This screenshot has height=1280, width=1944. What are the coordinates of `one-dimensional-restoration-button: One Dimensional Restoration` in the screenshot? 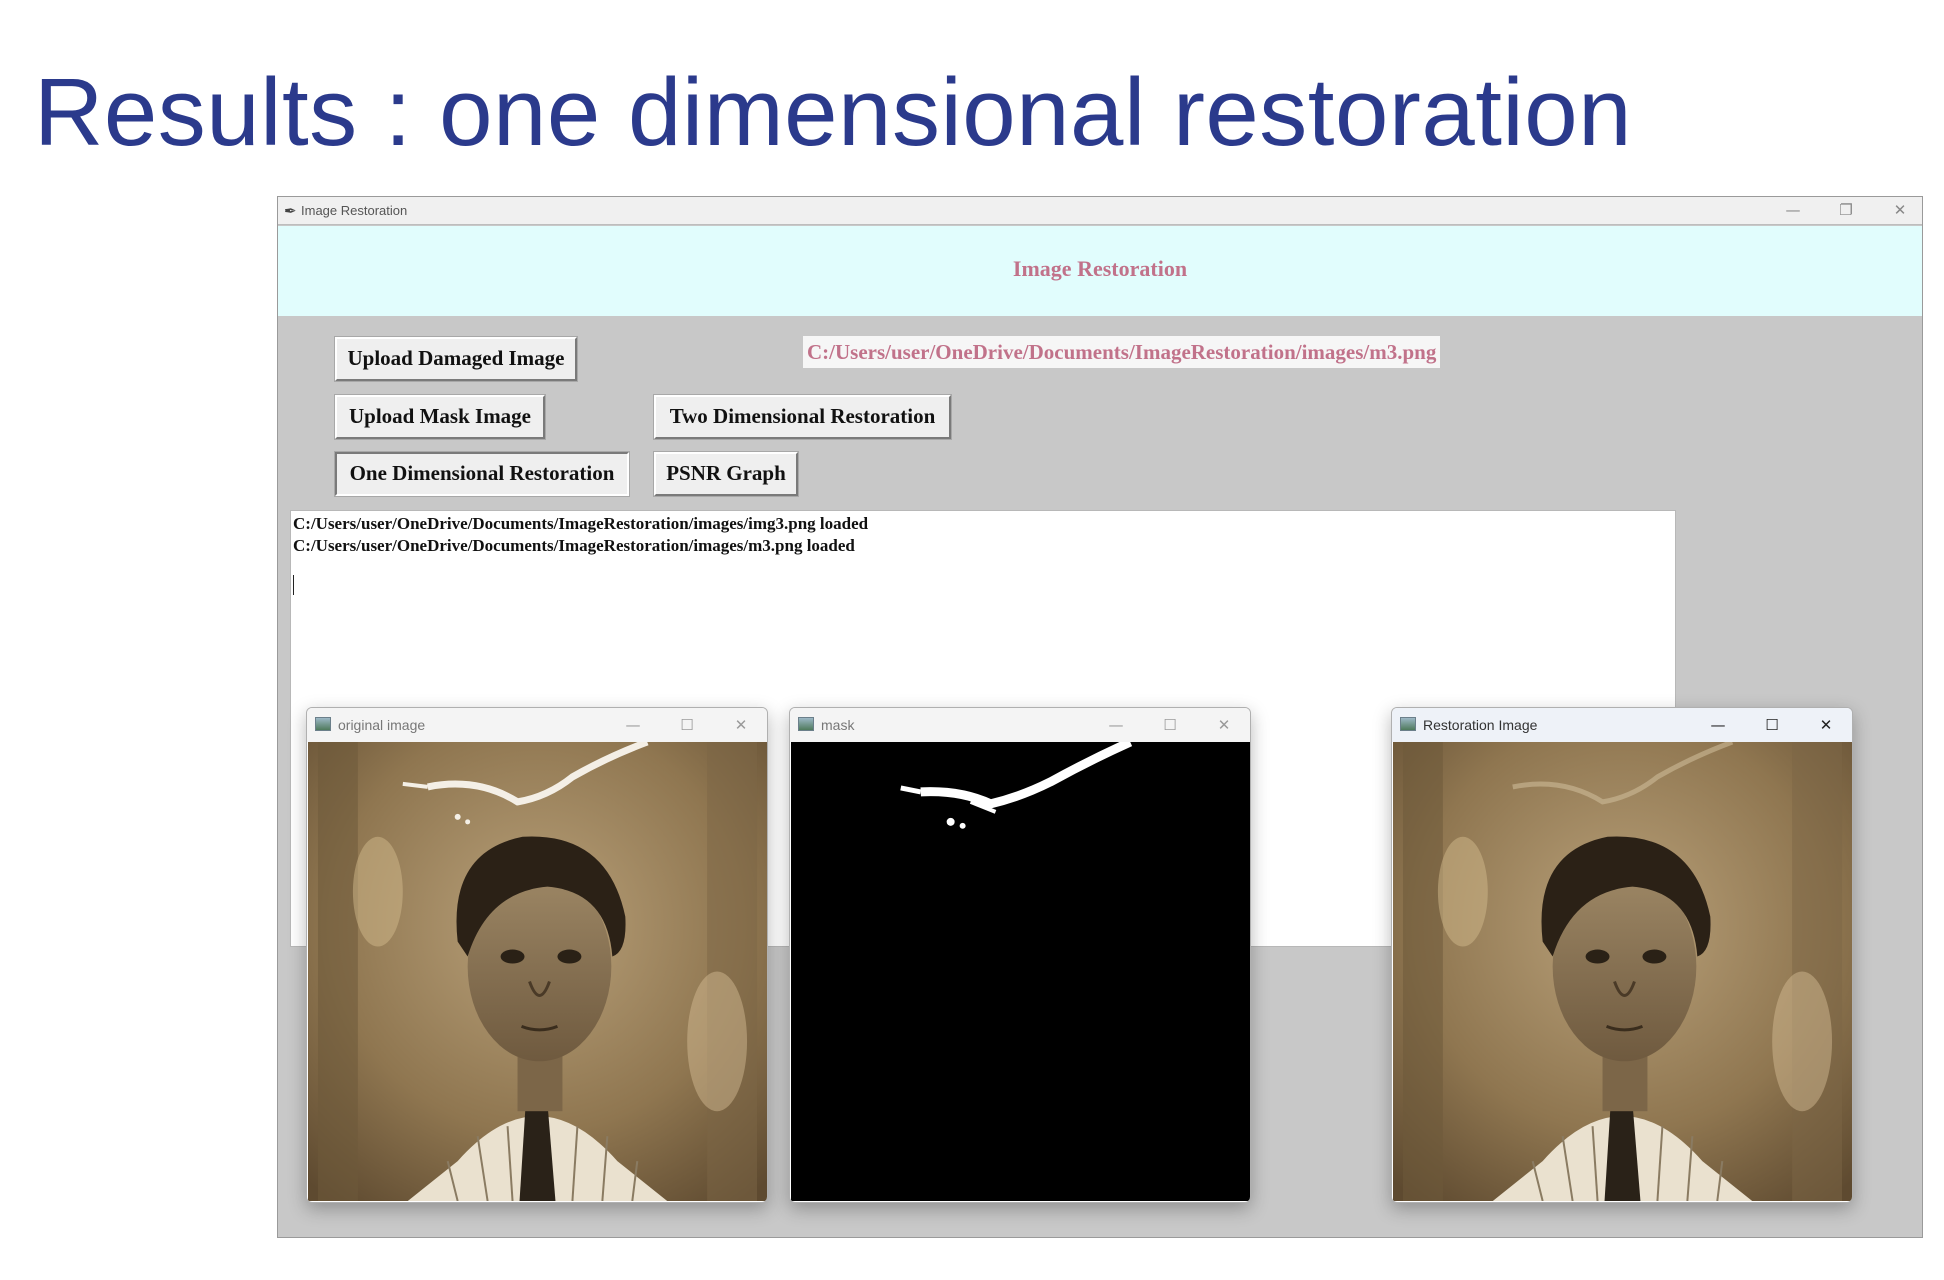 It's located at (482, 474).